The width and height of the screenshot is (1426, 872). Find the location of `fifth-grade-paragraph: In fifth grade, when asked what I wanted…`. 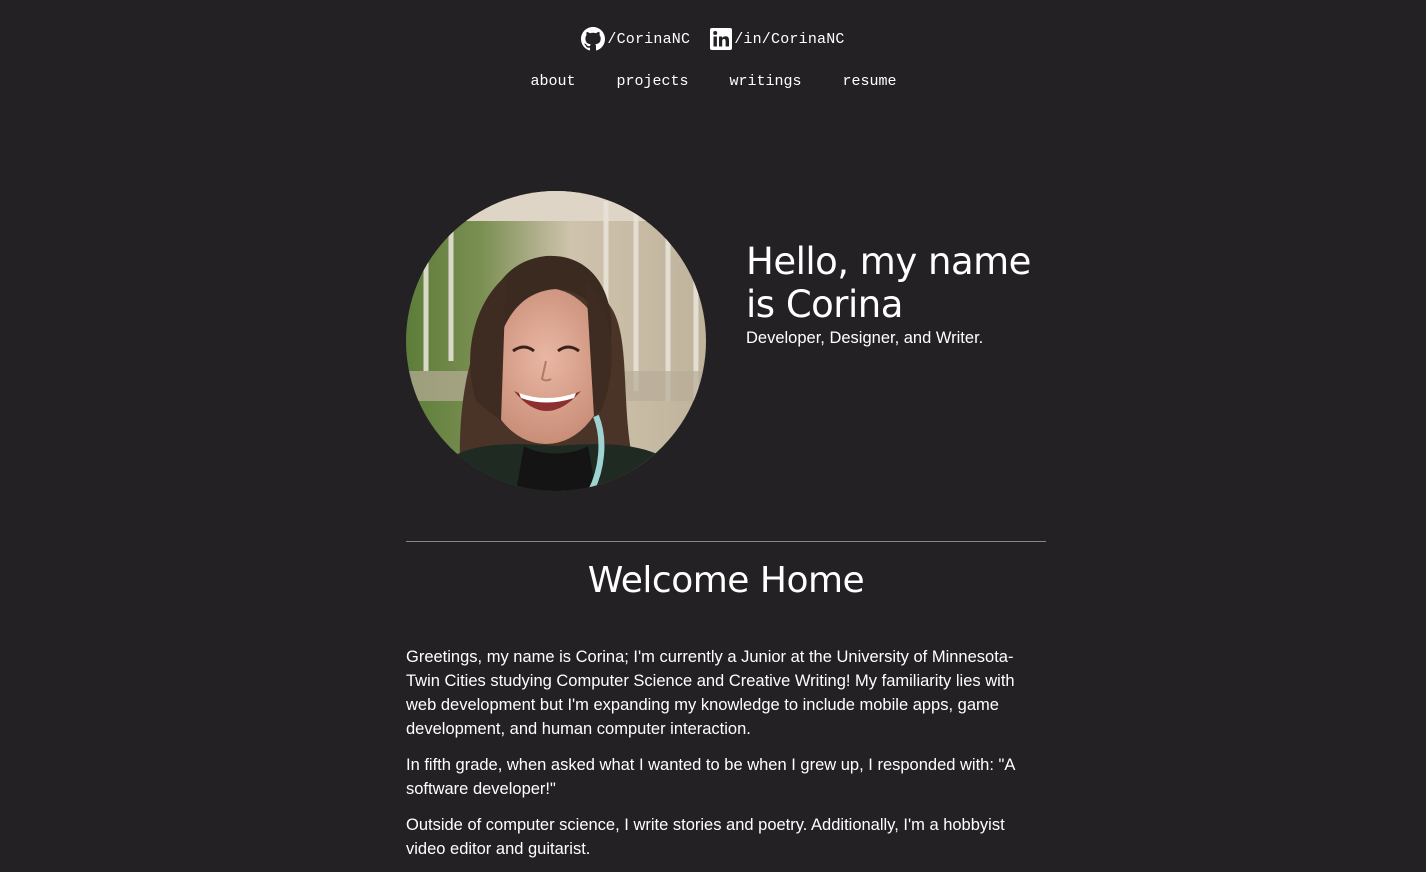

fifth-grade-paragraph: In fifth grade, when asked what I wanted… is located at coordinates (710, 777).